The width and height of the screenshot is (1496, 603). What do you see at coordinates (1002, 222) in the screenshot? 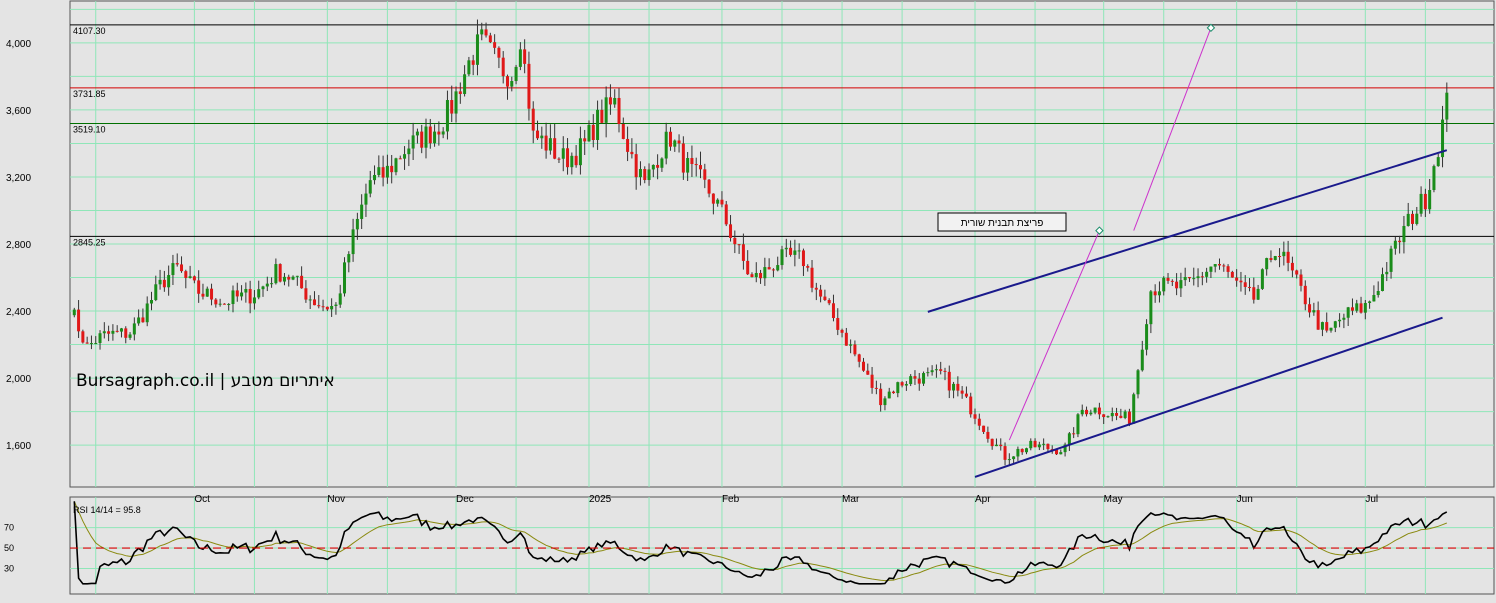
I see `annotation-box: פריצת תבנית שורית` at bounding box center [1002, 222].